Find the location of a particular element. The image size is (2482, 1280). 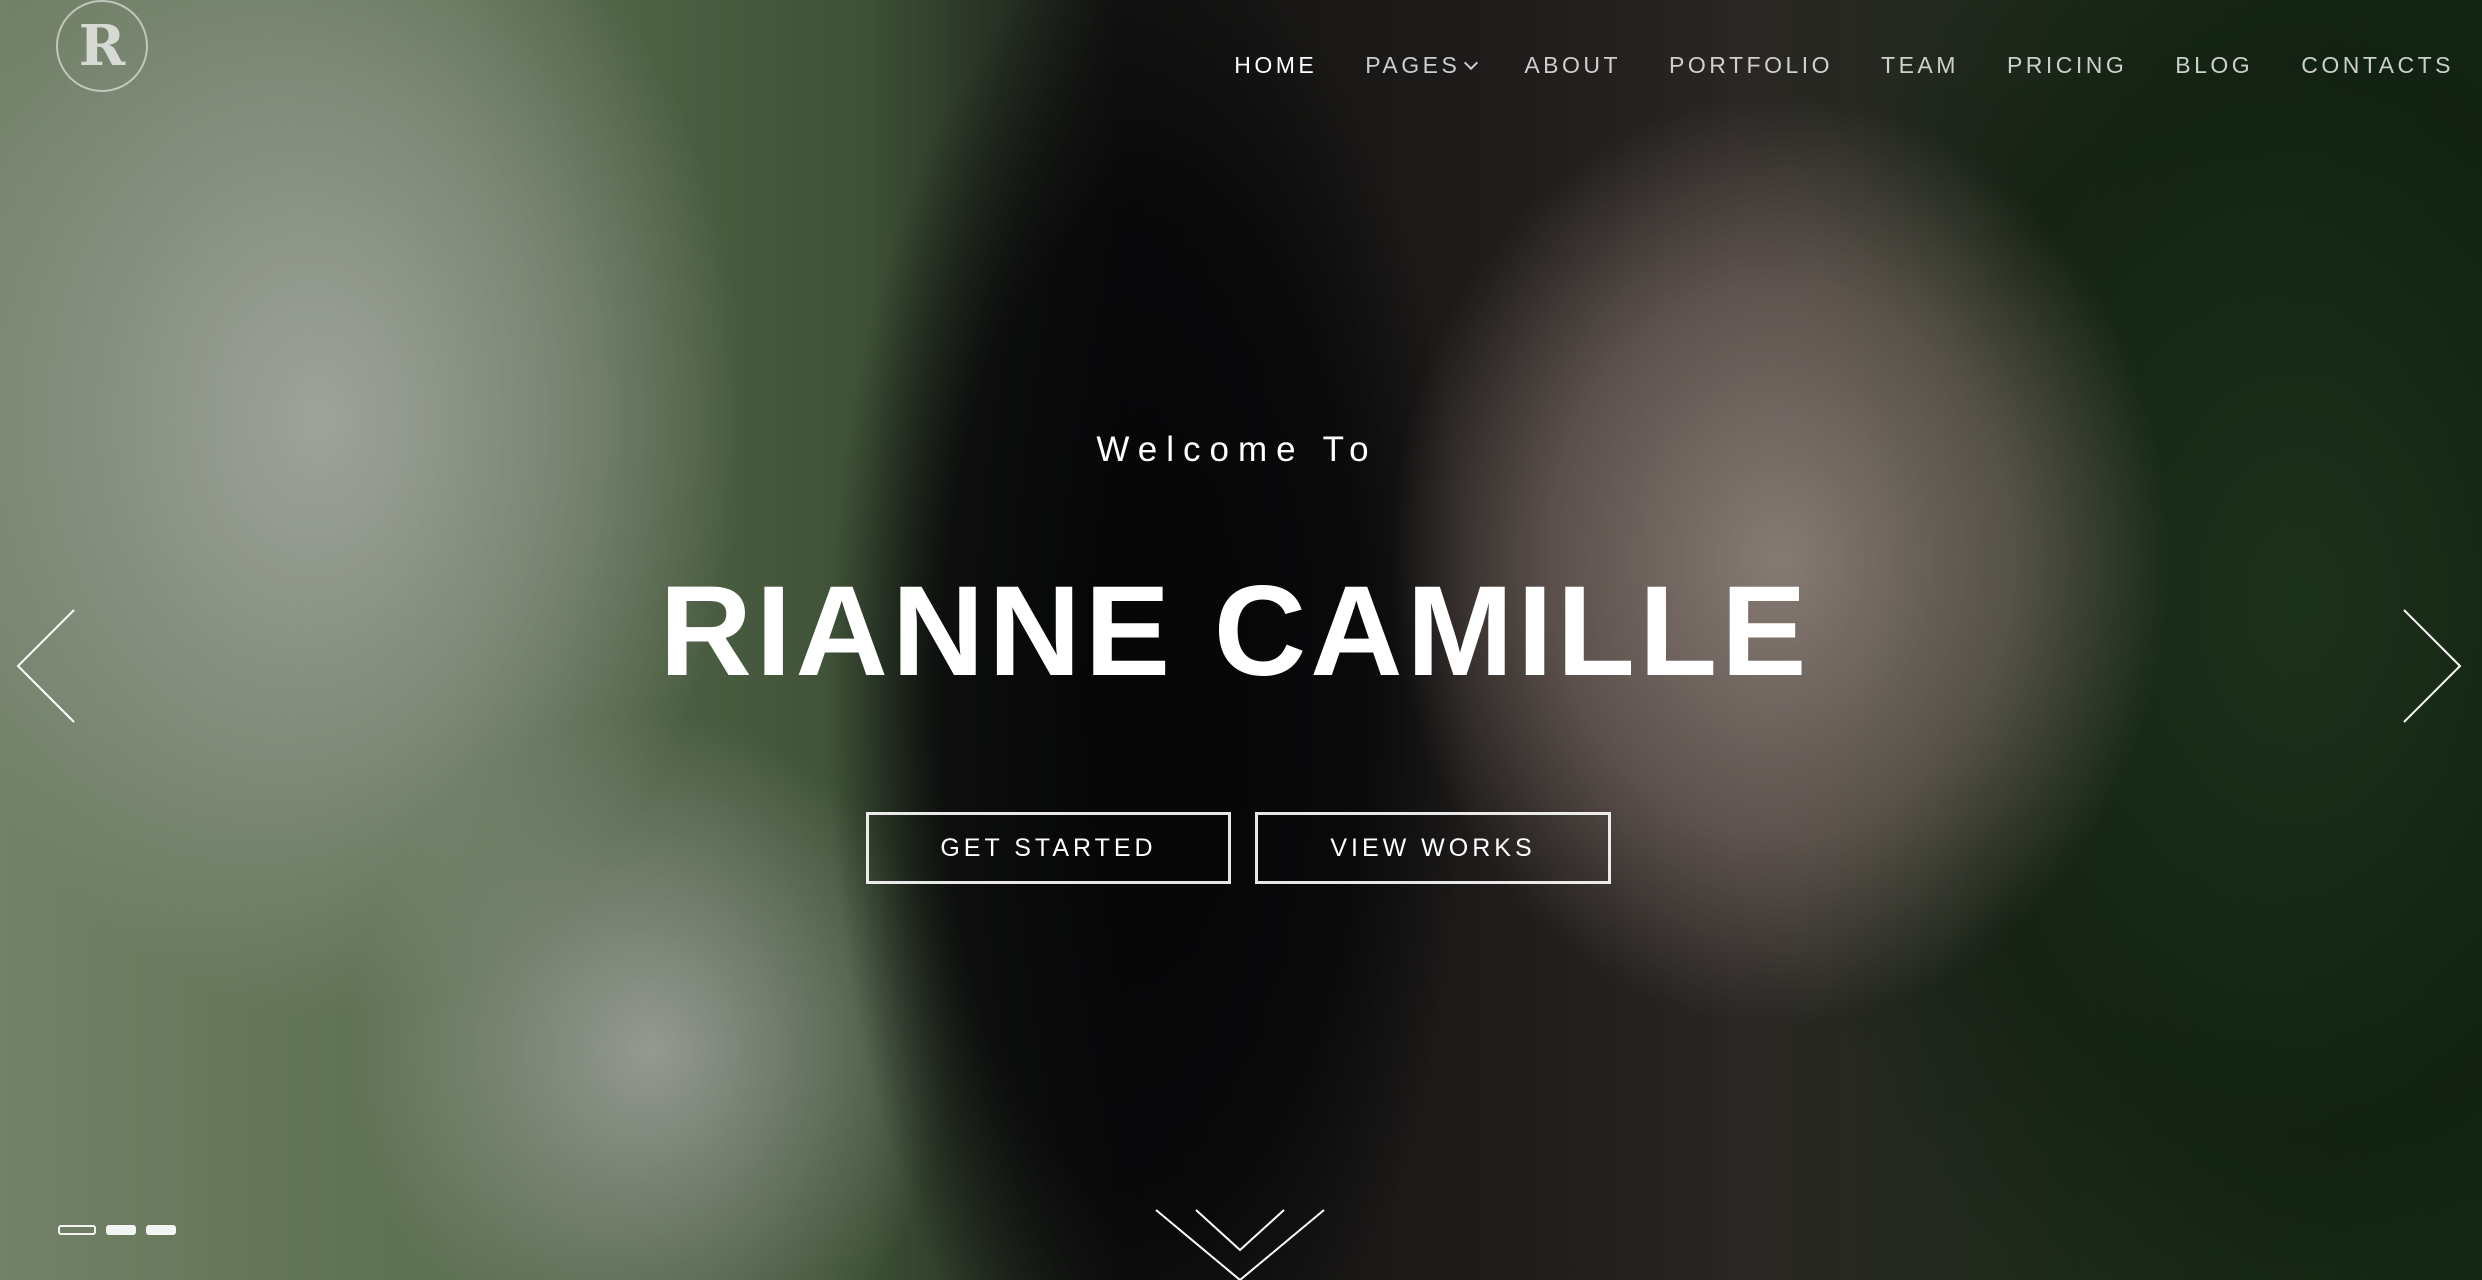

nav-item-label: TEAM is located at coordinates (1920, 65).